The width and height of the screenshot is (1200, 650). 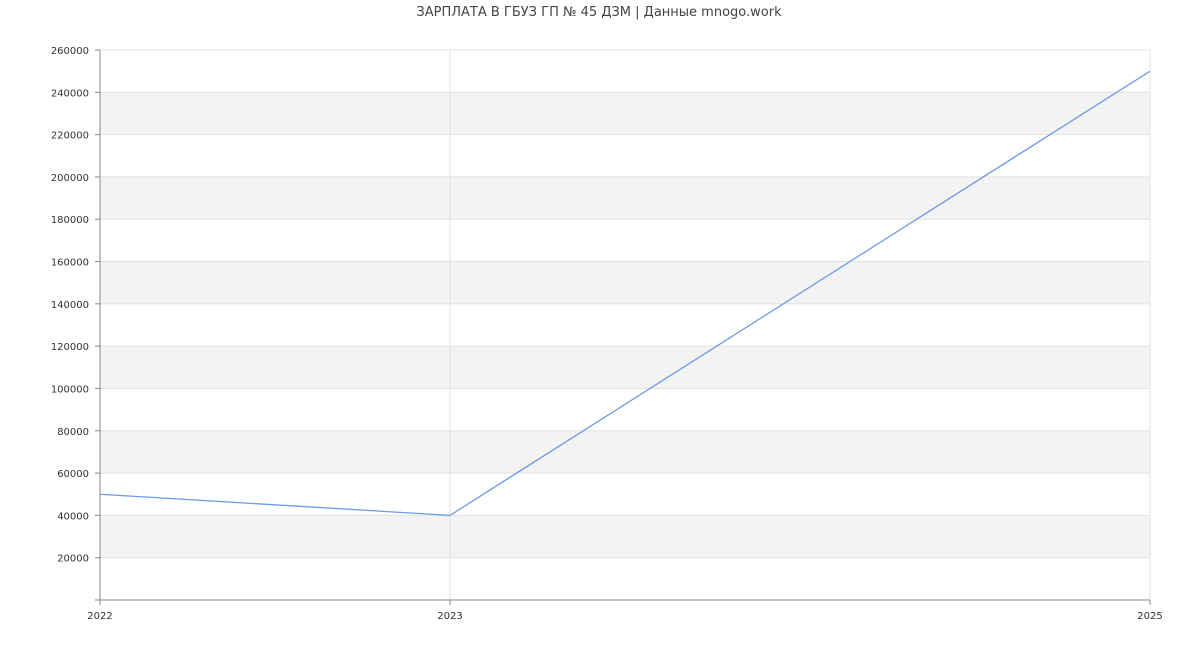 I want to click on y-tick-label: 140000, so click(x=70, y=305).